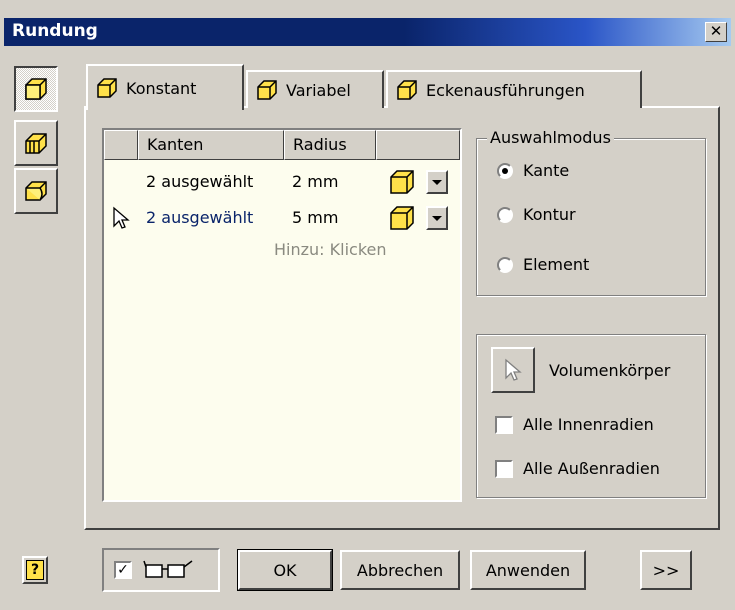 The image size is (735, 610). I want to click on help-button: ?, so click(35, 570).